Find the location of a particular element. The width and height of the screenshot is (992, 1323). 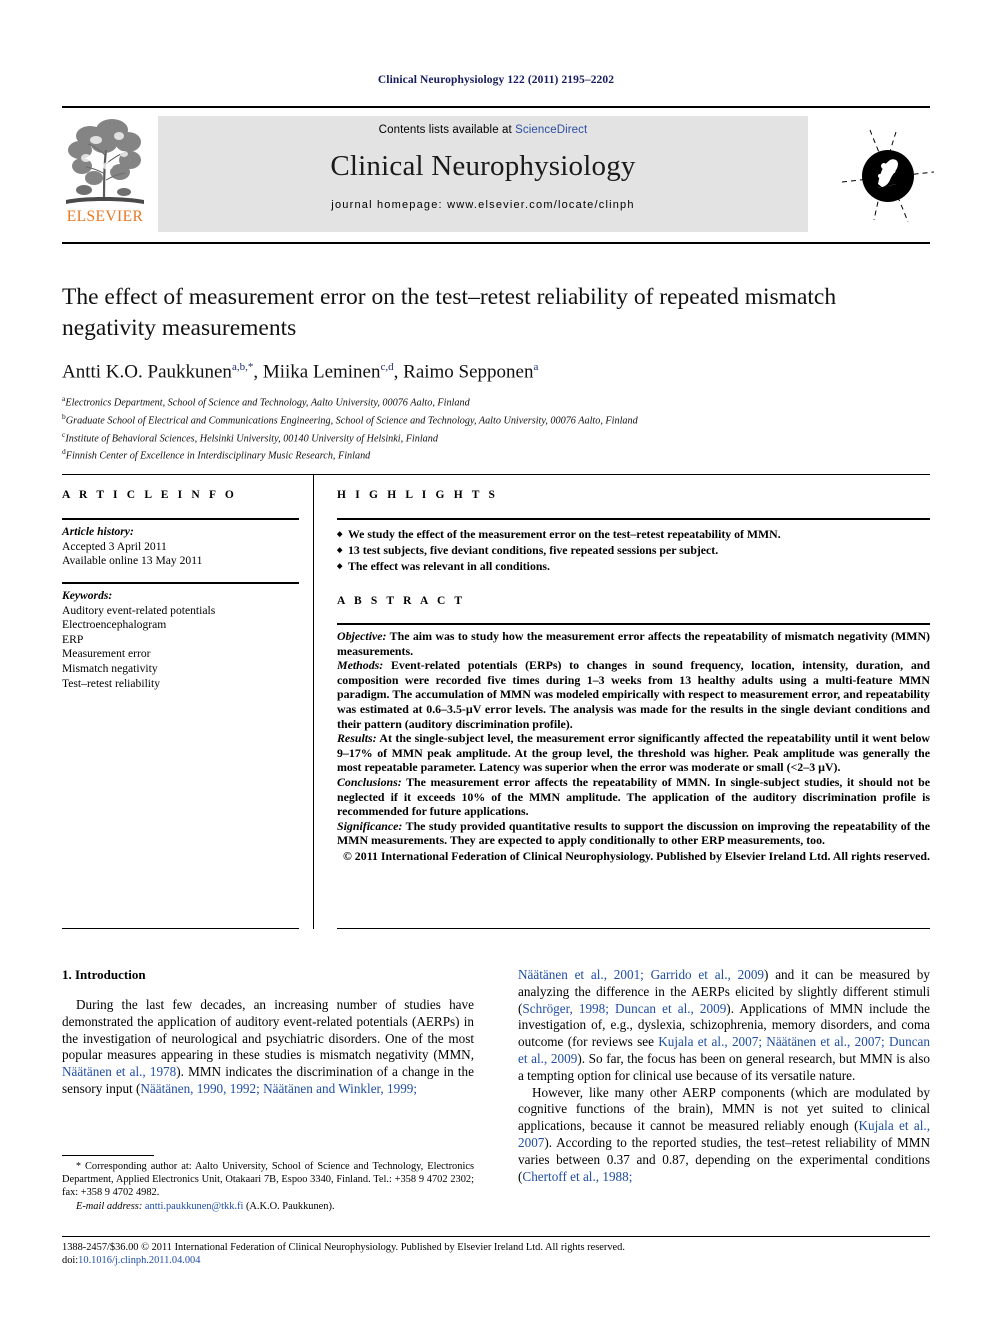

keyword-item: Auditory event-related potentials is located at coordinates (139, 610).